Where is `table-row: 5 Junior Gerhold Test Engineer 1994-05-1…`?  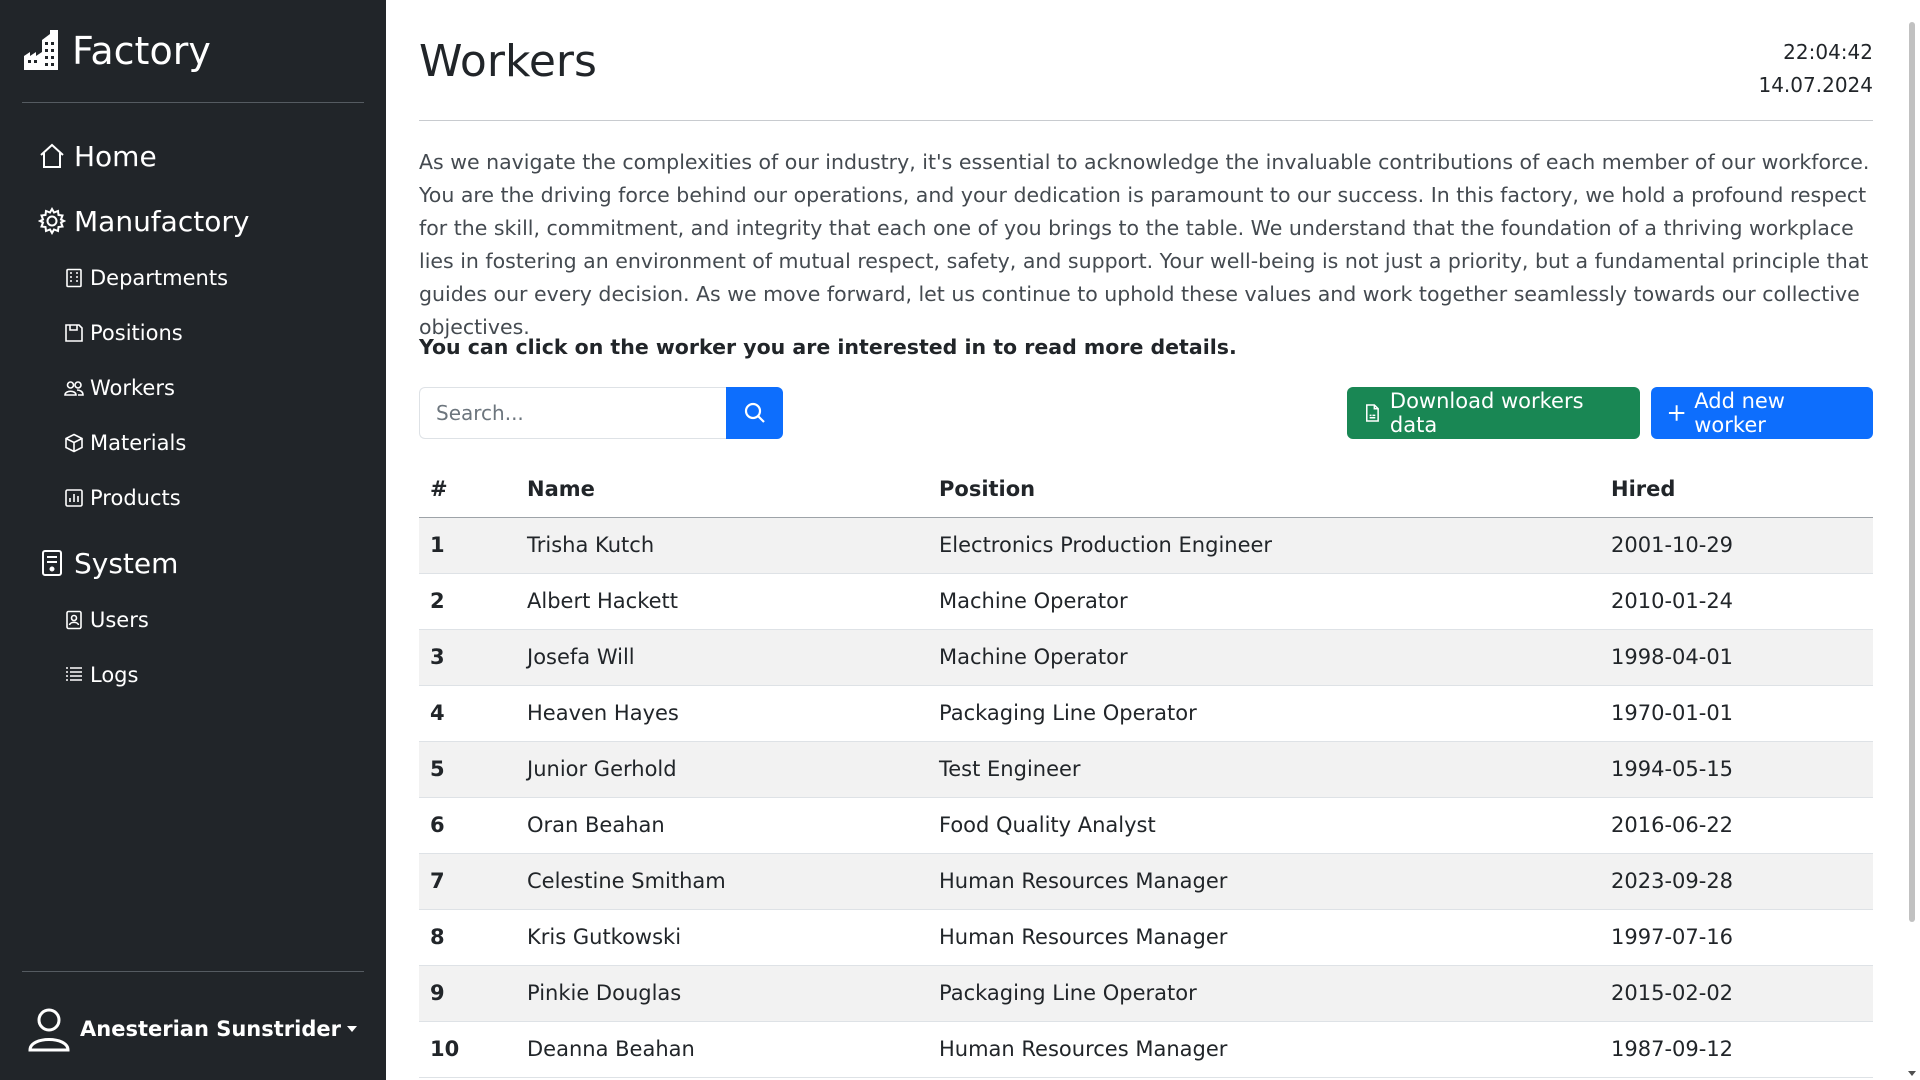 table-row: 5 Junior Gerhold Test Engineer 1994-05-1… is located at coordinates (1146, 769).